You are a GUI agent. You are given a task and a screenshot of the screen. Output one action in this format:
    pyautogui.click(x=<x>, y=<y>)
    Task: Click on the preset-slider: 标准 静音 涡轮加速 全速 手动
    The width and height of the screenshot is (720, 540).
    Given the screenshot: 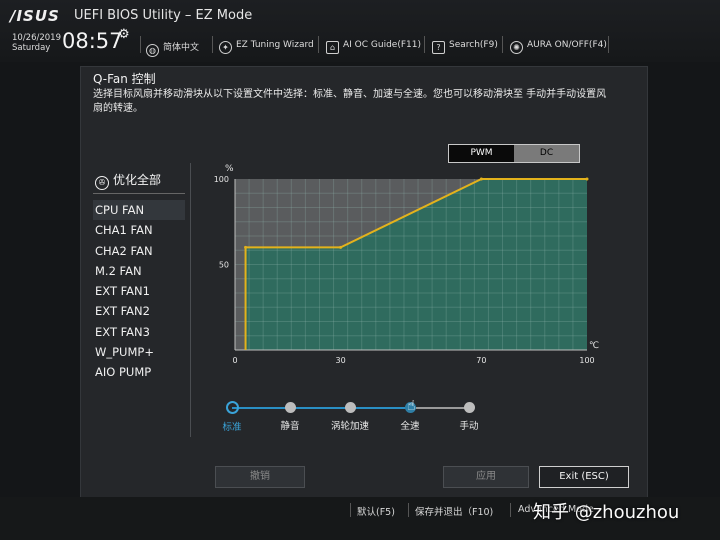 What is the action you would take?
    pyautogui.click(x=355, y=417)
    